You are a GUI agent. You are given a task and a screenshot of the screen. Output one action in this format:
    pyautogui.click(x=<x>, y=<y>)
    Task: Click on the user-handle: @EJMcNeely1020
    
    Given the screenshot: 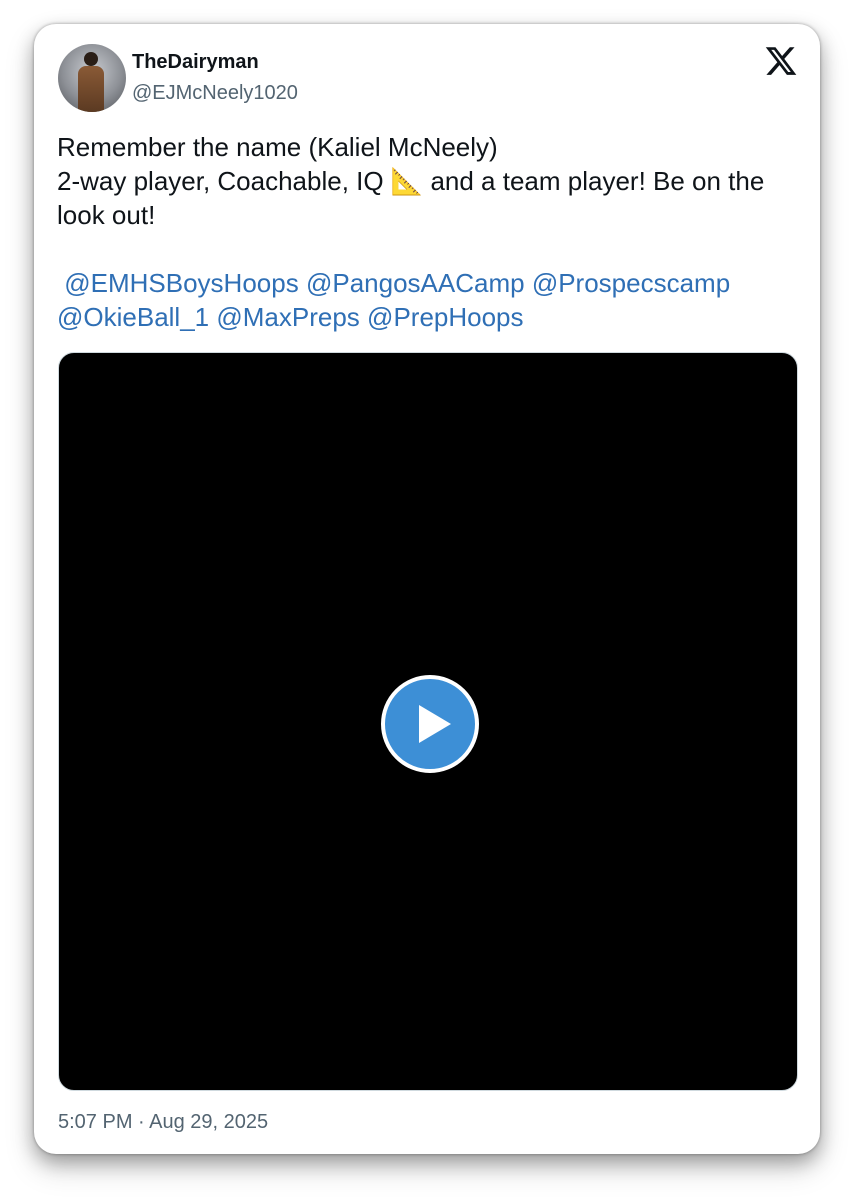 What is the action you would take?
    pyautogui.click(x=215, y=93)
    